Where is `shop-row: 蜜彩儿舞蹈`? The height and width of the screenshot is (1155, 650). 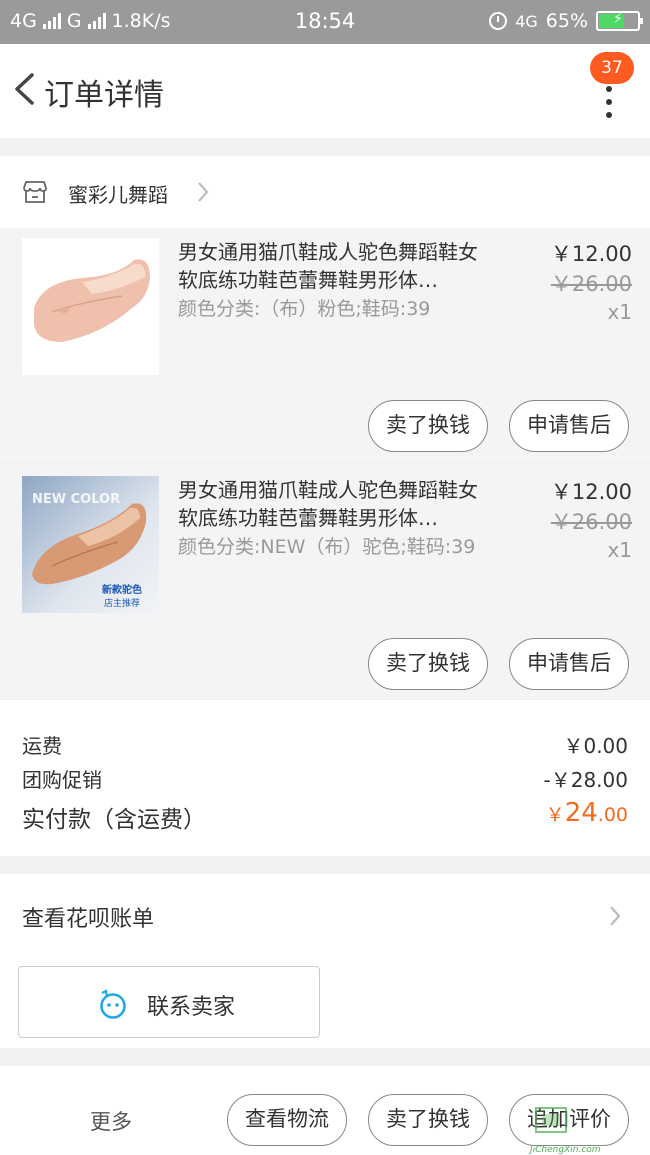 shop-row: 蜜彩儿舞蹈 is located at coordinates (325, 192).